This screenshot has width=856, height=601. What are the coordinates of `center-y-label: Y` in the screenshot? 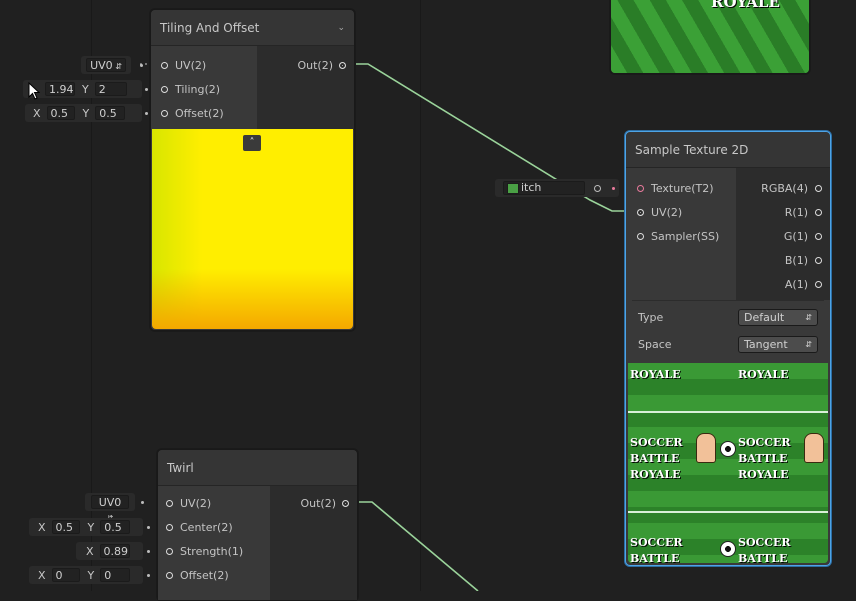 It's located at (91, 527).